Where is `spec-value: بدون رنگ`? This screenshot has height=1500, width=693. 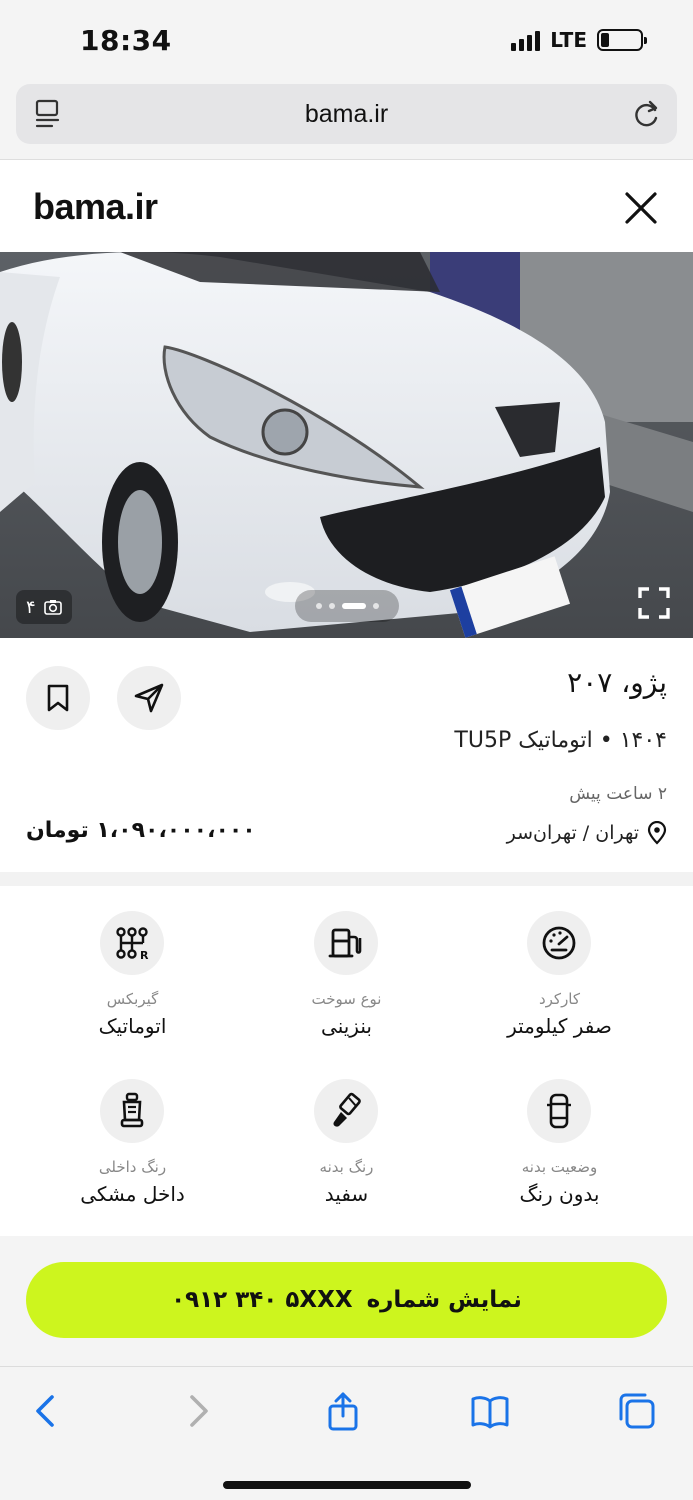
spec-value: بدون رنگ is located at coordinates (559, 1194).